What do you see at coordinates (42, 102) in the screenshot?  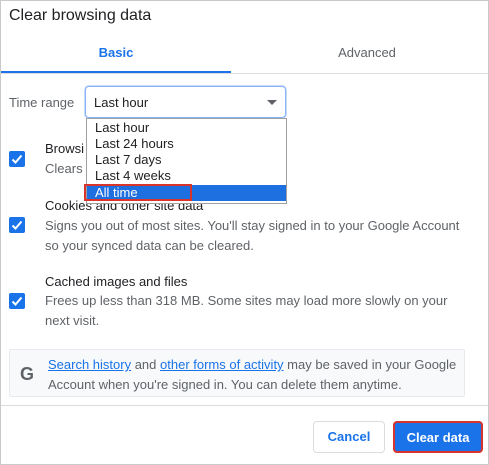 I see `time-range-label: Time range` at bounding box center [42, 102].